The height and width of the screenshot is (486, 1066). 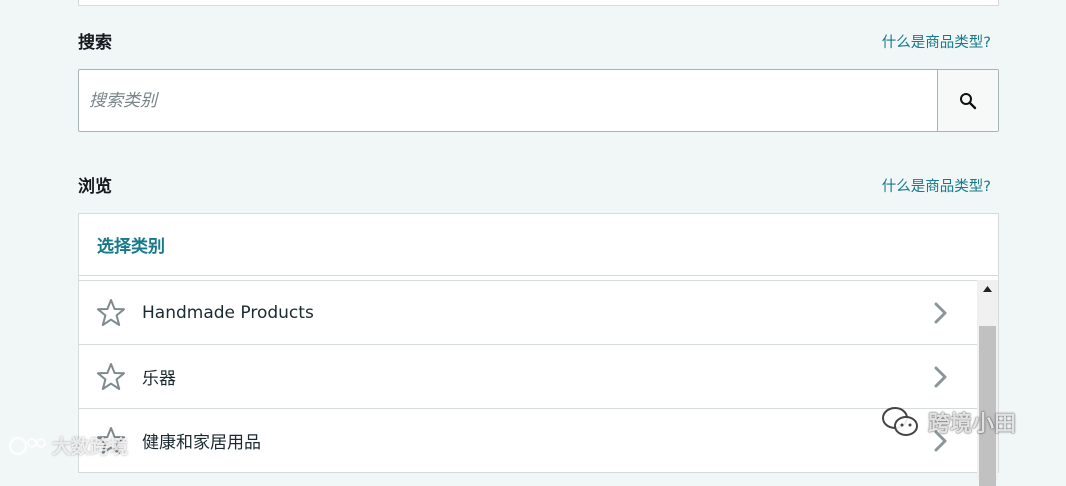 What do you see at coordinates (900, 421) in the screenshot?
I see `wechat-icon` at bounding box center [900, 421].